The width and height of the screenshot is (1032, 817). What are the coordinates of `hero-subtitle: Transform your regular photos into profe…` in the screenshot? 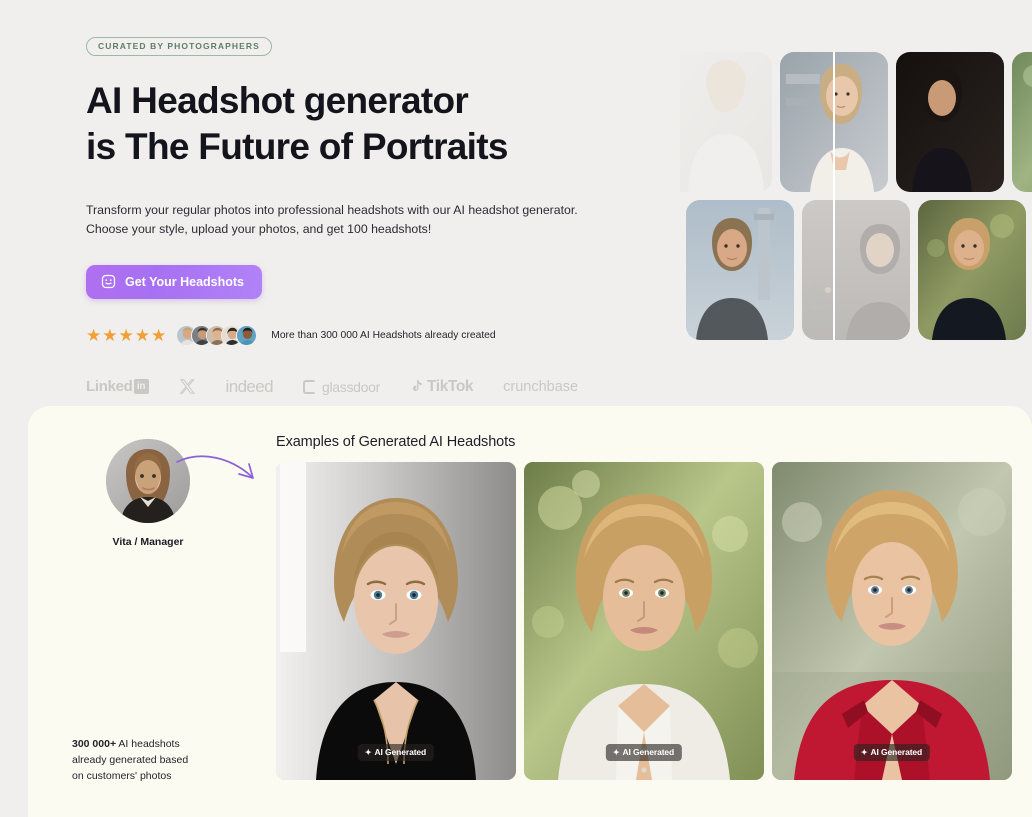 It's located at (336, 220).